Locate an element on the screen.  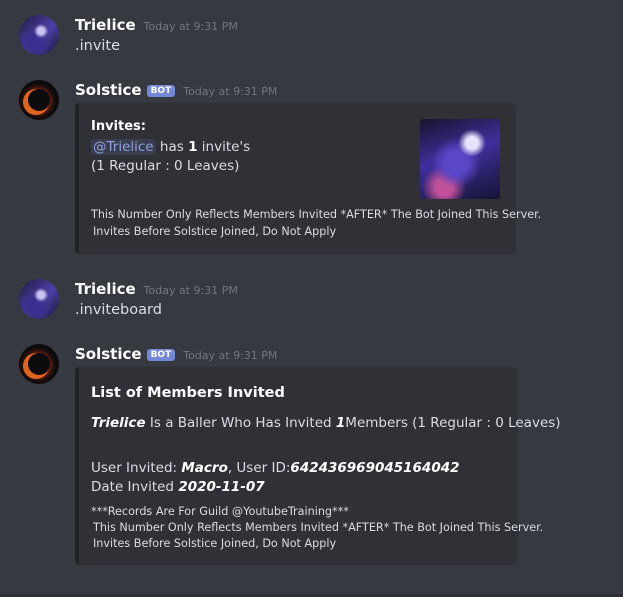
embed-thumbnail is located at coordinates (460, 159).